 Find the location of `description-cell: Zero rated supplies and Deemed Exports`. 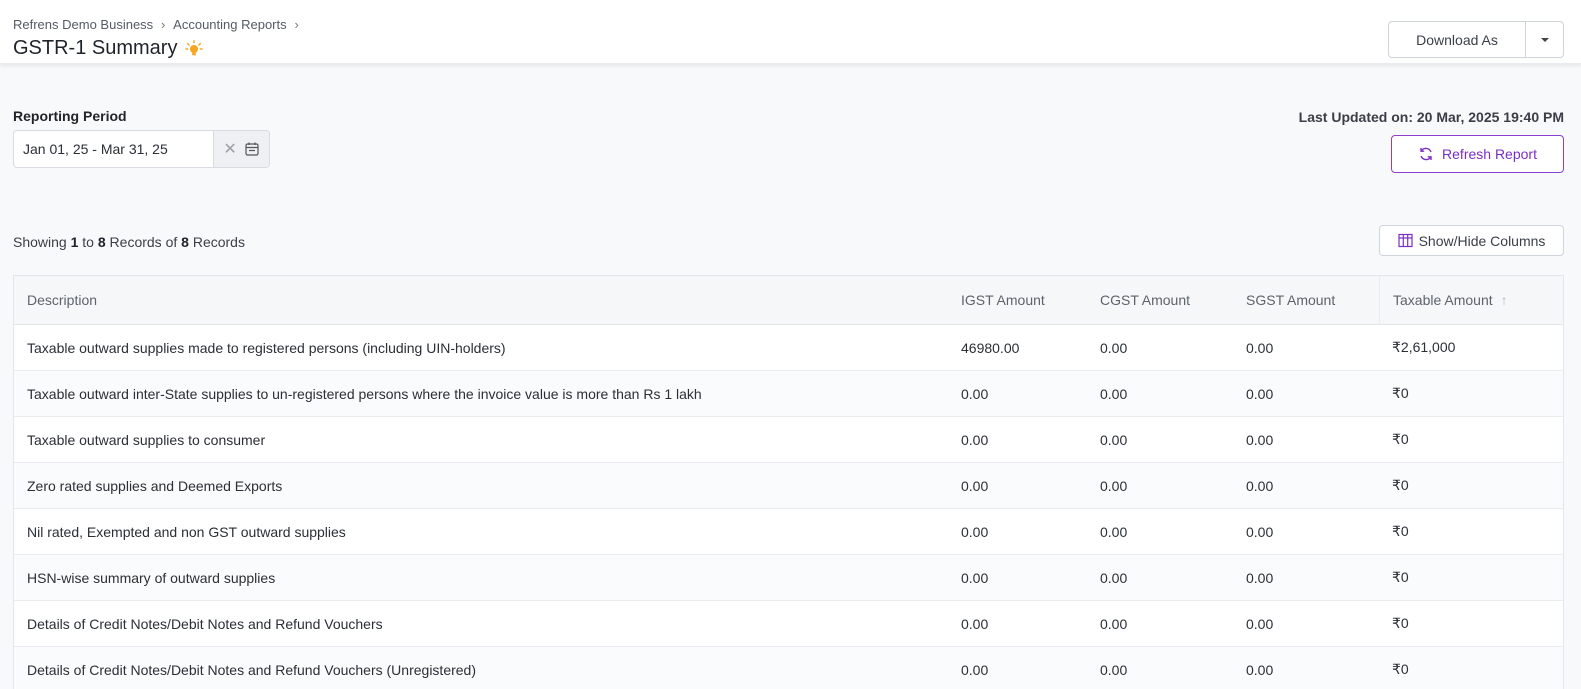

description-cell: Zero rated supplies and Deemed Exports is located at coordinates (155, 485).